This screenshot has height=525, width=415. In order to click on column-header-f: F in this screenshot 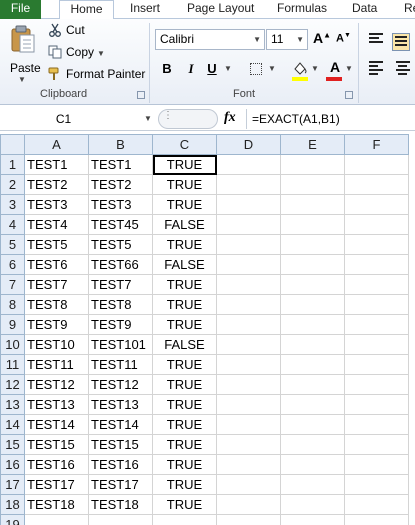, I will do `click(376, 144)`.